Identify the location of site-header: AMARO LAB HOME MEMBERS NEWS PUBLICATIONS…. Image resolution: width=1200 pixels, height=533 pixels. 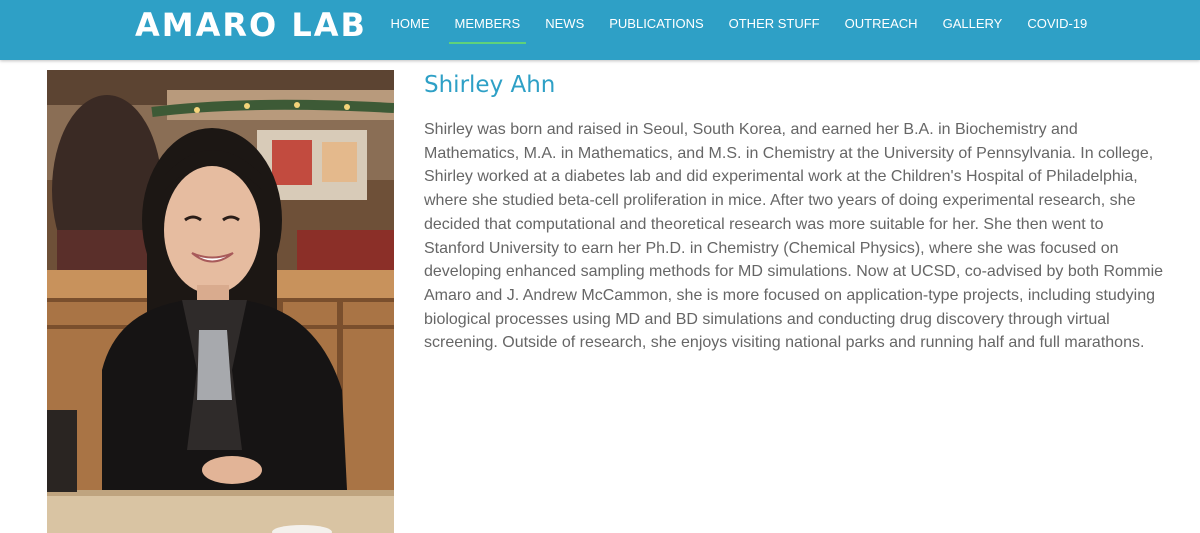
(600, 30).